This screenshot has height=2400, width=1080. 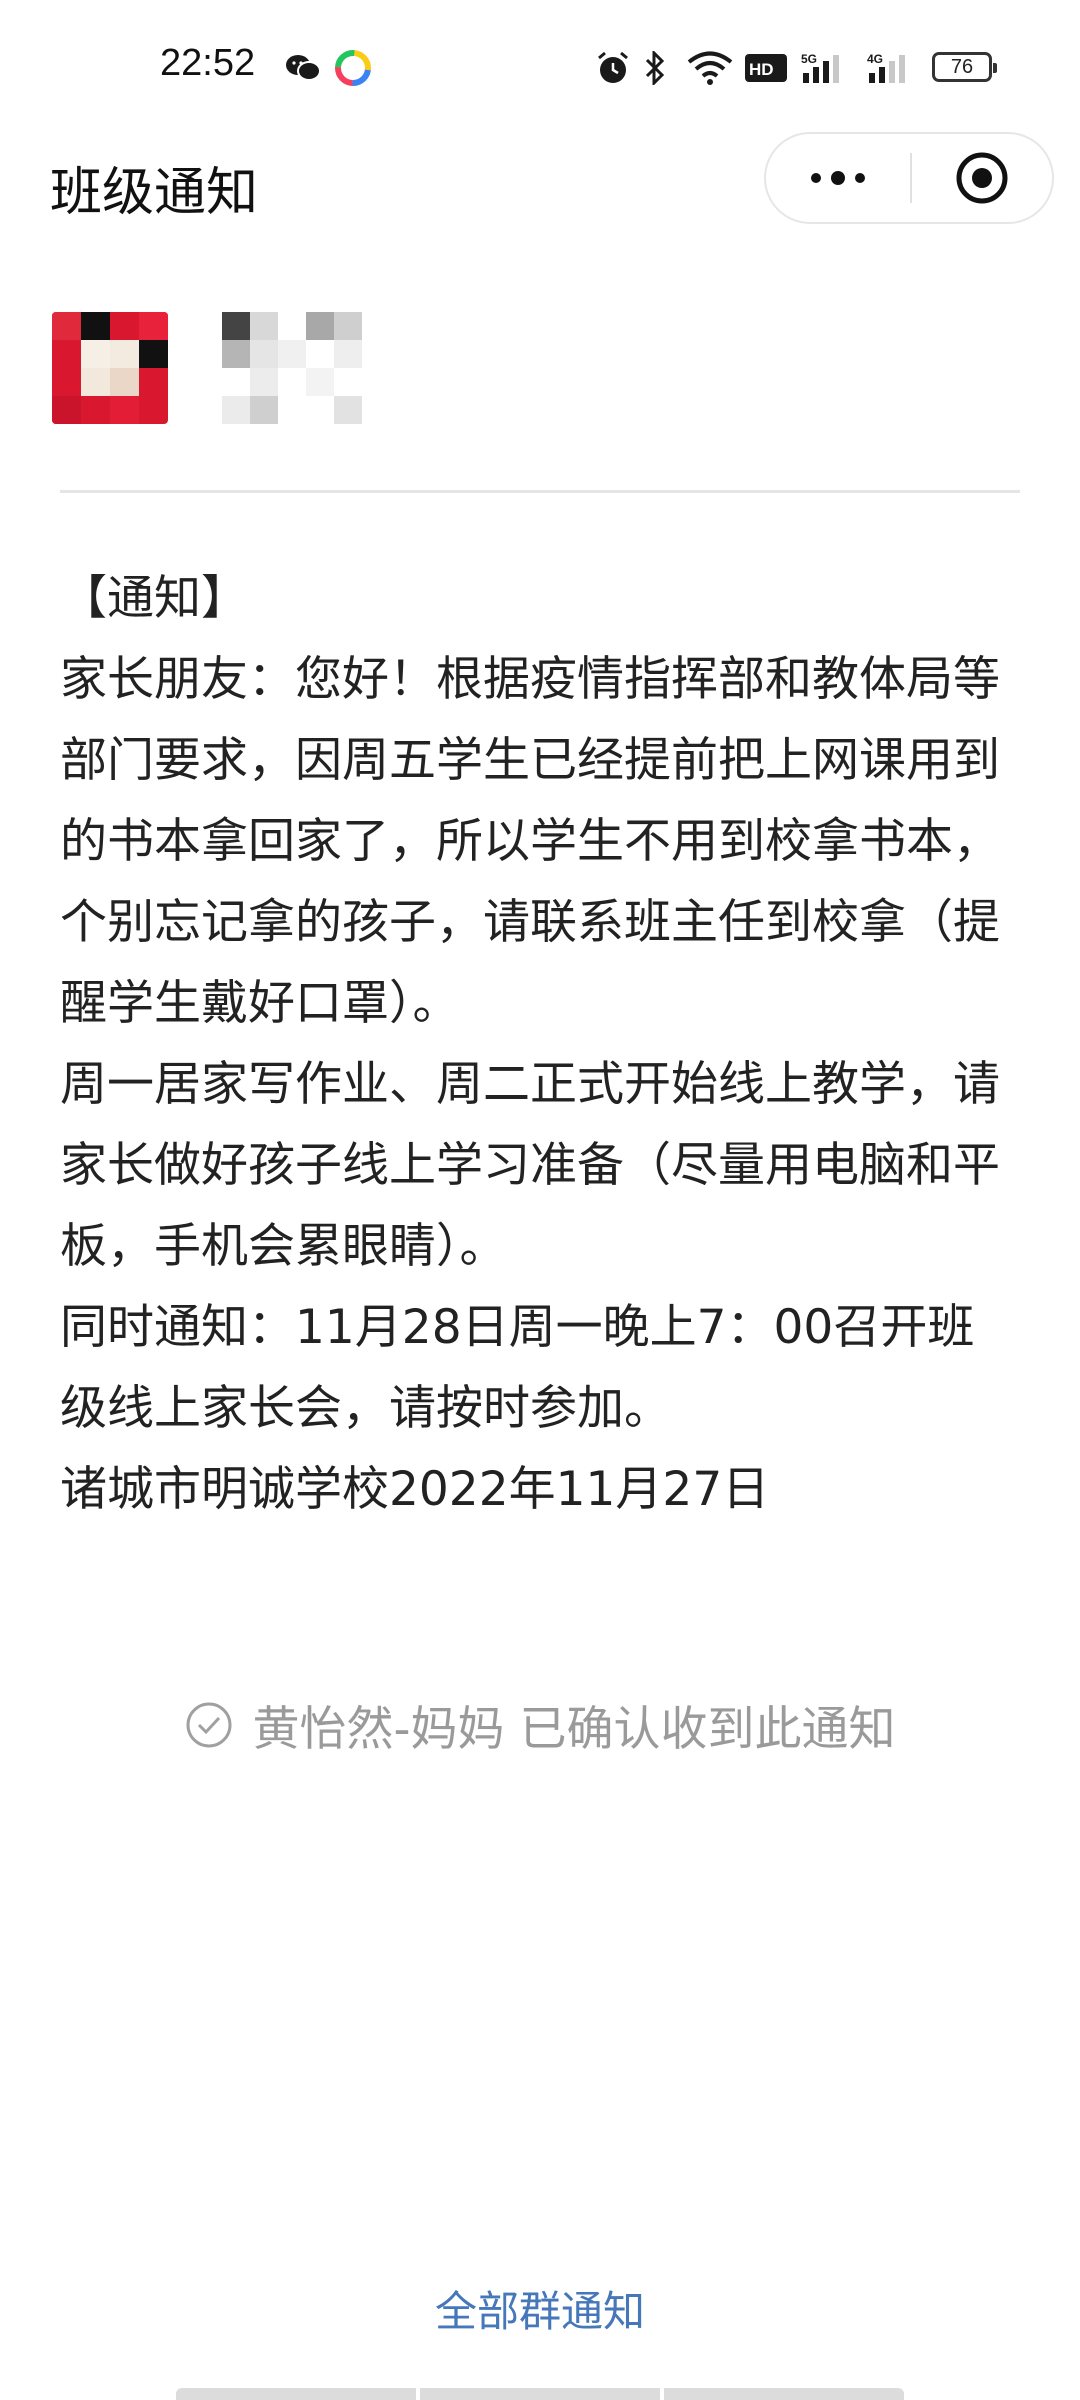 I want to click on svg-text: 4G, so click(x=875, y=59).